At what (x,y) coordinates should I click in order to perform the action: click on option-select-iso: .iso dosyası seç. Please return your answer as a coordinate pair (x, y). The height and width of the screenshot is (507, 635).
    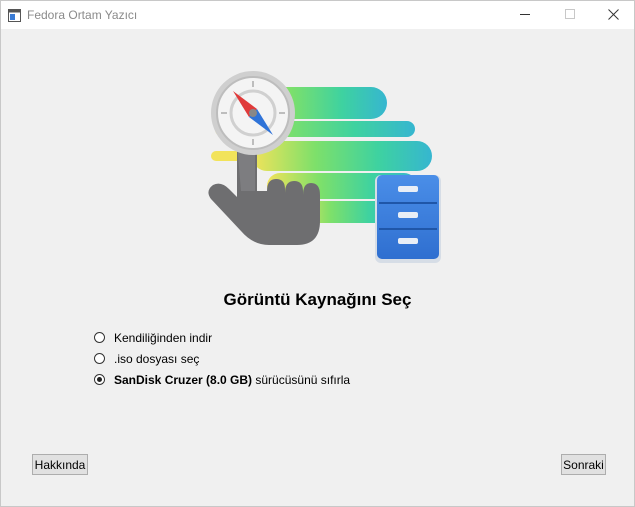
    Looking at the image, I should click on (222, 358).